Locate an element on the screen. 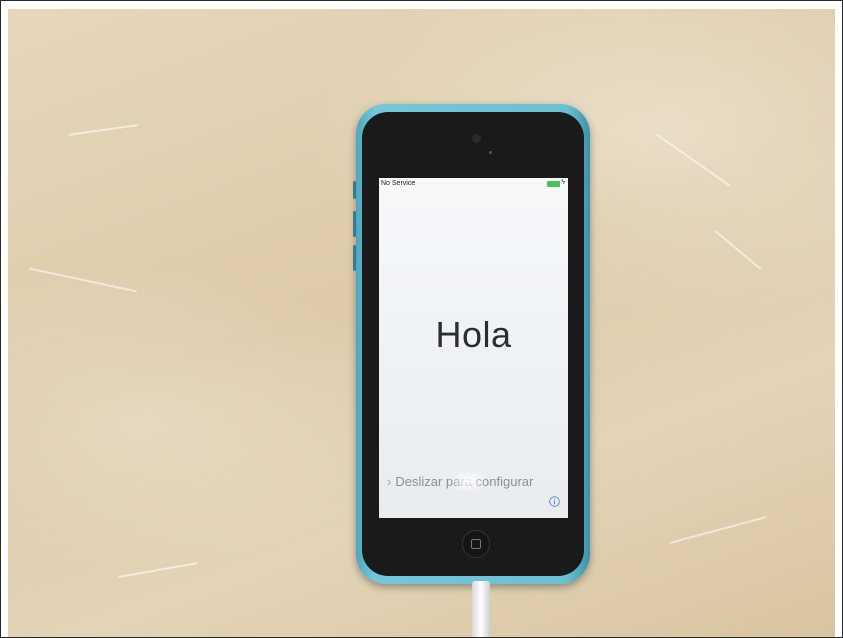  status-bar: No Service ϟ is located at coordinates (473, 185).